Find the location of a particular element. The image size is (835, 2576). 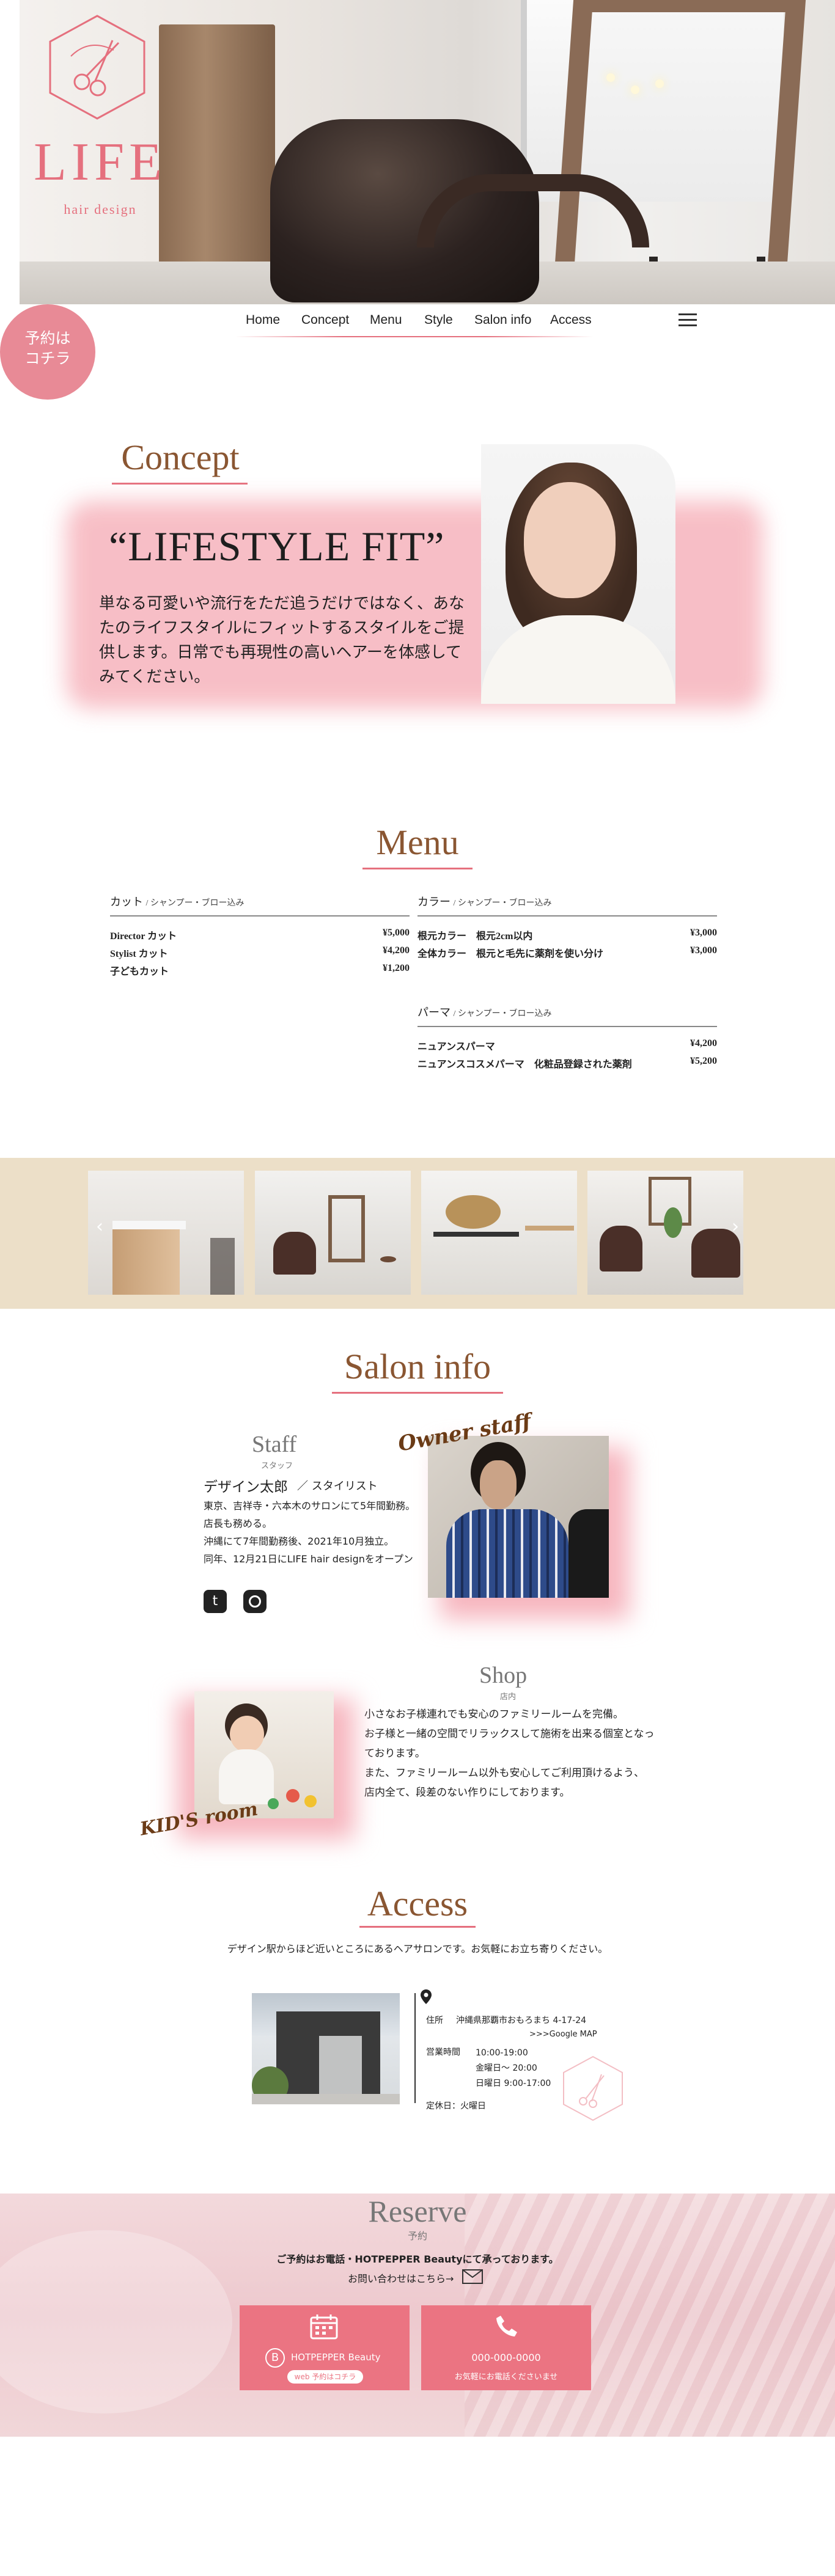

hotpepper-label: HOTPEPPER Beauty is located at coordinates (336, 2357).